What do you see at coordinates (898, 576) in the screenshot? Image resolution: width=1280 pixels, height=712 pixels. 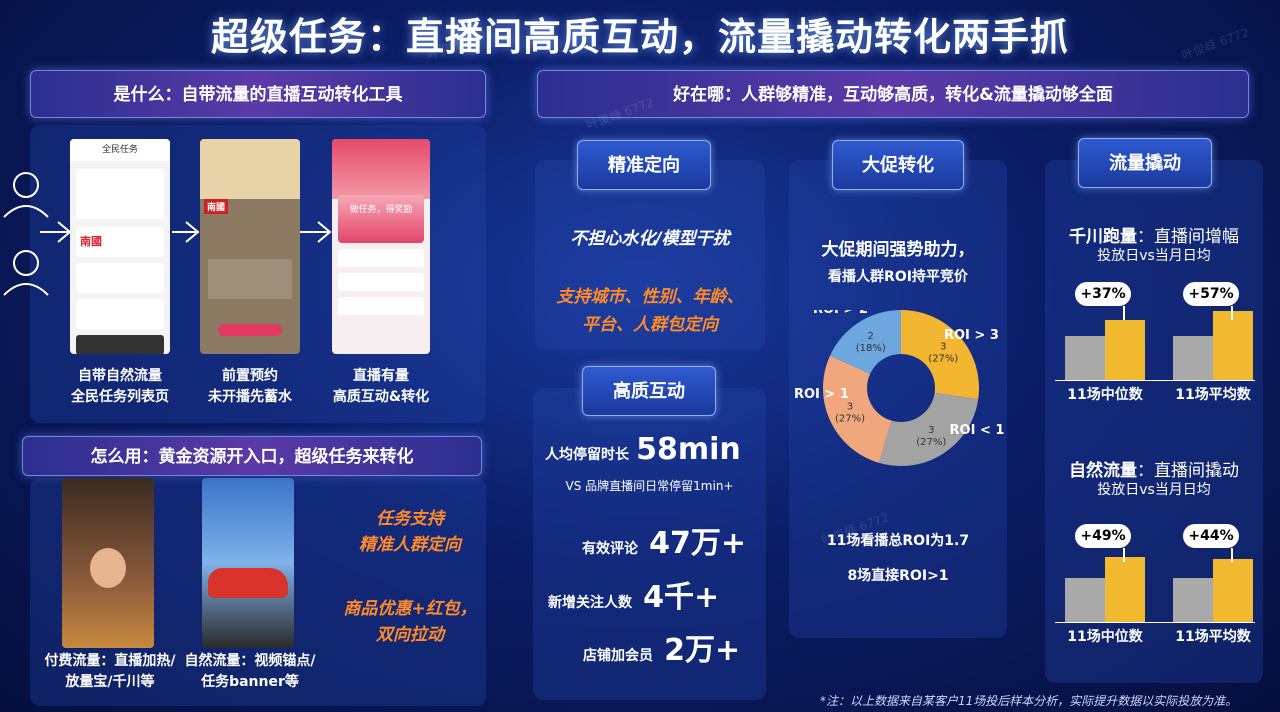 I see `promo-summary2: 8场直接ROI>1` at bounding box center [898, 576].